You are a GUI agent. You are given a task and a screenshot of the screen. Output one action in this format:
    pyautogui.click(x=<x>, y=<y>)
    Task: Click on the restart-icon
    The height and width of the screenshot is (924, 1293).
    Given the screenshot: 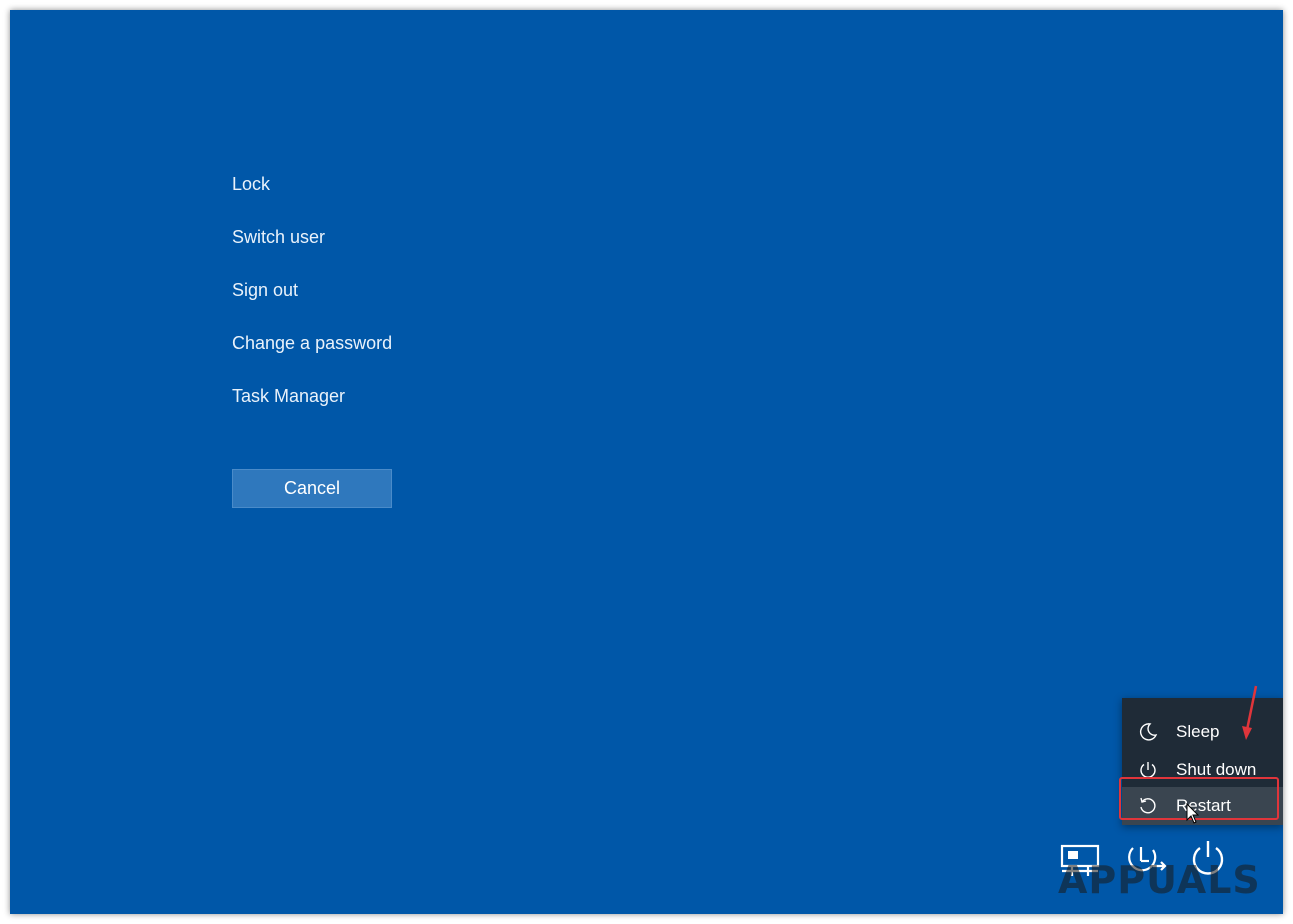 What is the action you would take?
    pyautogui.click(x=1148, y=805)
    